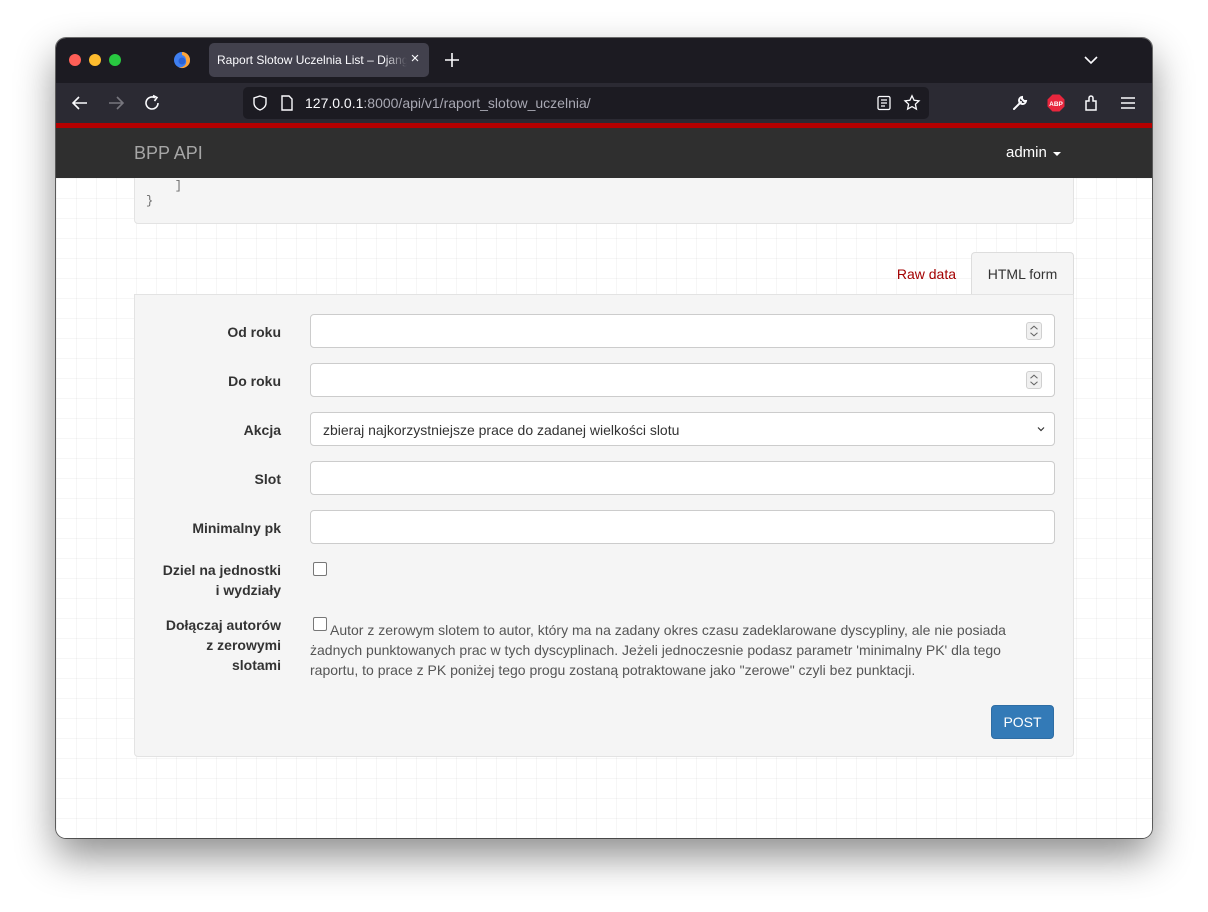 The height and width of the screenshot is (912, 1208). Describe the element at coordinates (604, 273) in the screenshot. I see `form-tabs: Raw data HTML form` at that location.